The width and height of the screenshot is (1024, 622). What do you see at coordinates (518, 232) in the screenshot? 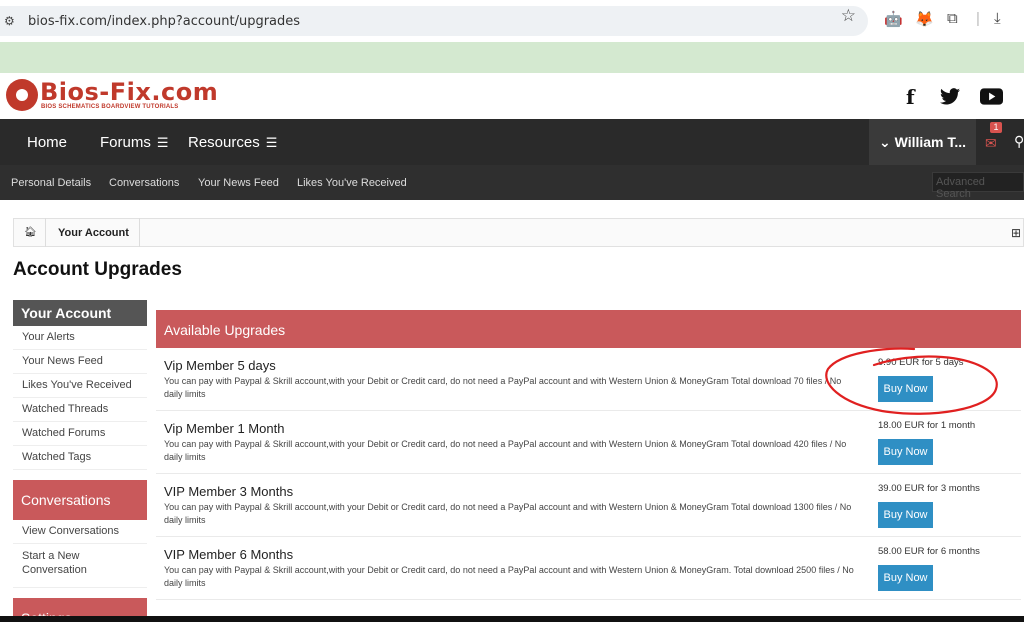
I see `breadcrumb: 🏠︎ Your Account ⊞` at bounding box center [518, 232].